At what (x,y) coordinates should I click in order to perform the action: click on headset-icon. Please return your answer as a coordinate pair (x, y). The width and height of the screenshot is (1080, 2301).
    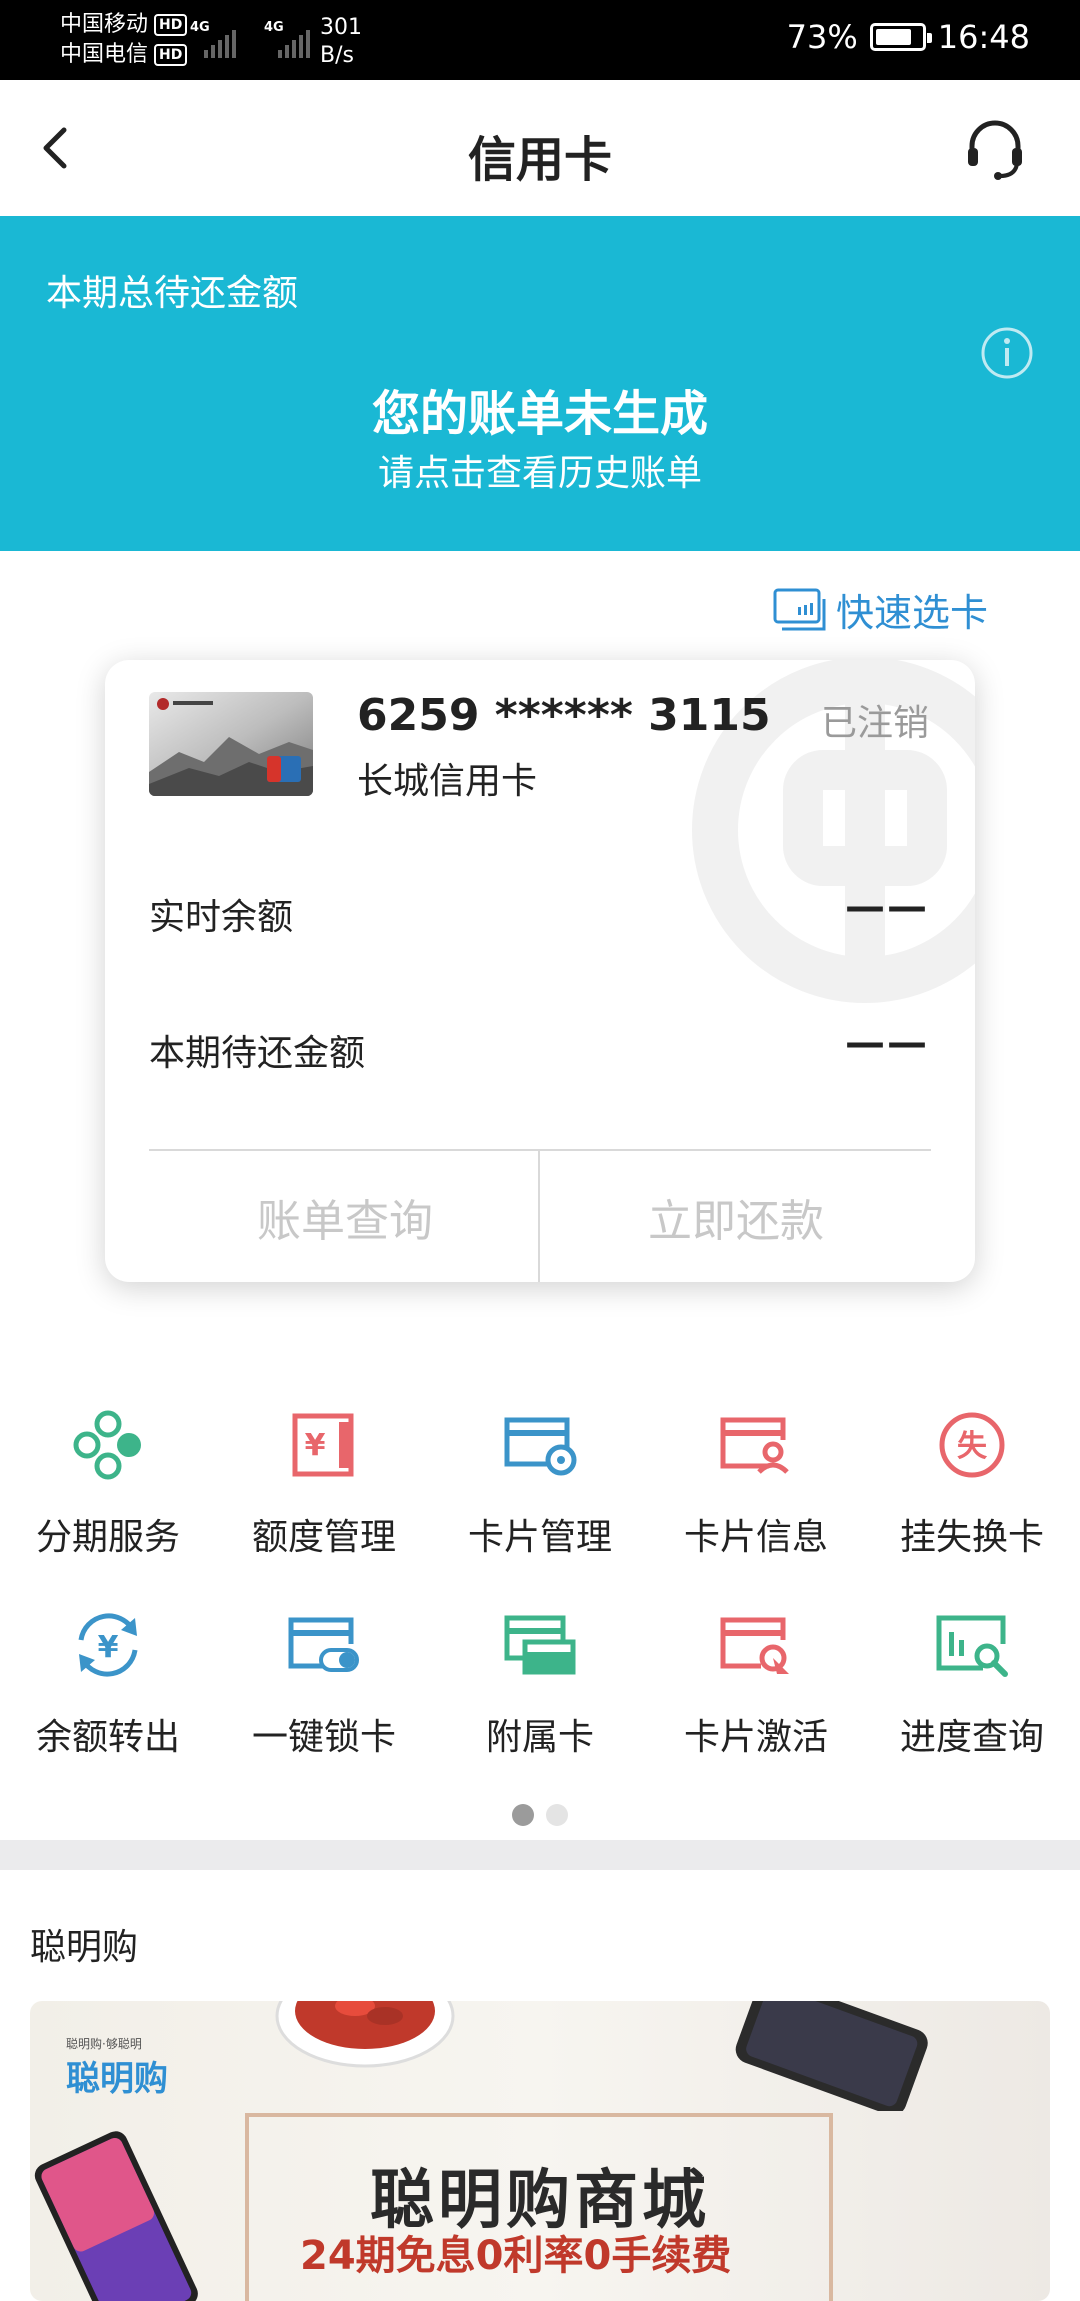
    Looking at the image, I should click on (995, 150).